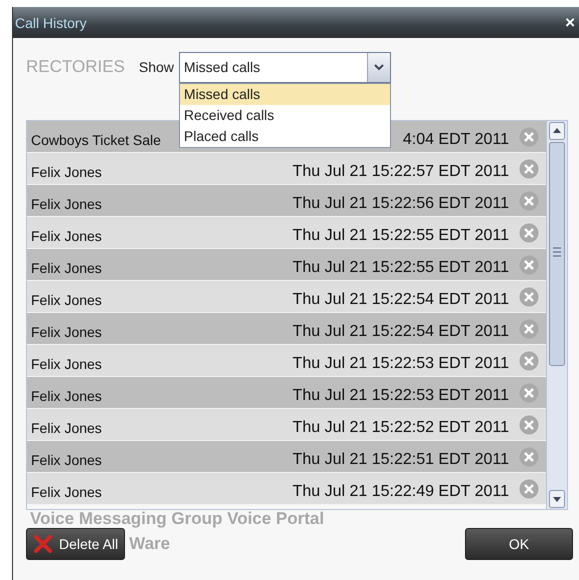 The image size is (579, 580). What do you see at coordinates (400, 459) in the screenshot?
I see `call-time: Thu Jul 21 15:22:51 EDT 2011` at bounding box center [400, 459].